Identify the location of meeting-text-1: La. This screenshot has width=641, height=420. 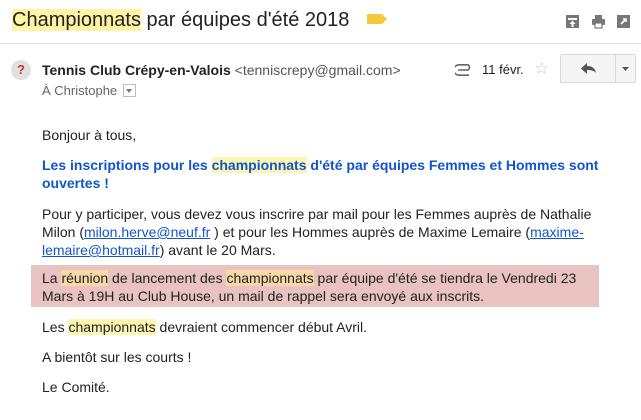
(52, 278).